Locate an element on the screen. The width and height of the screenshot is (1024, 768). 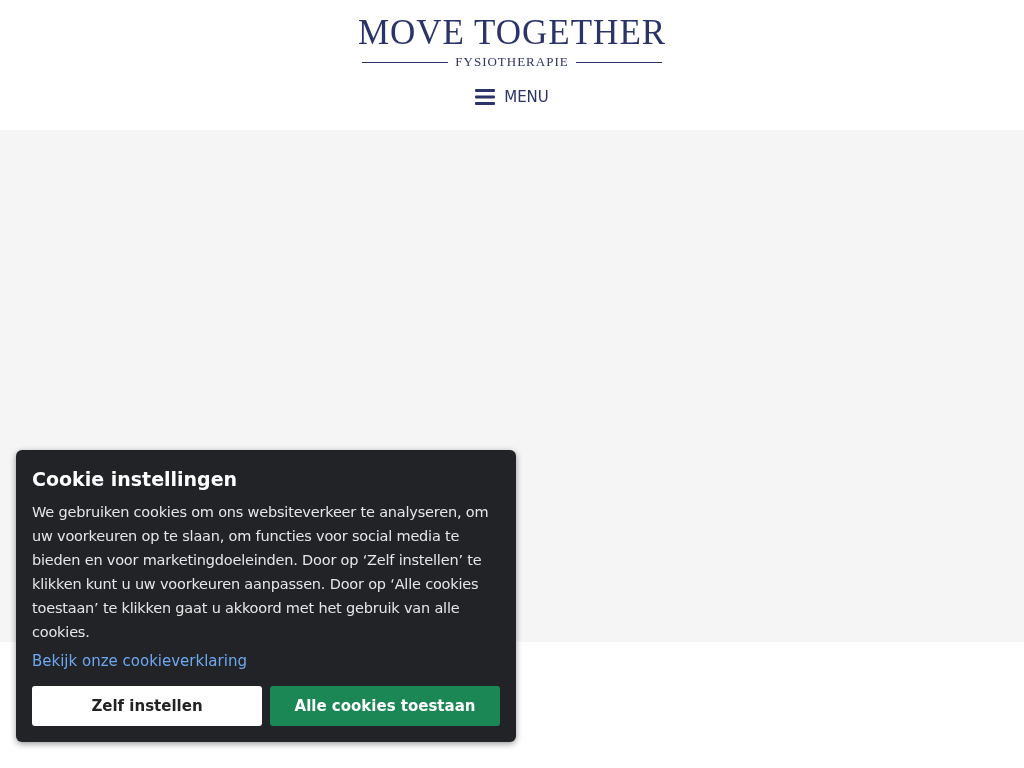
settings-button: Zelf instellen is located at coordinates (147, 706).